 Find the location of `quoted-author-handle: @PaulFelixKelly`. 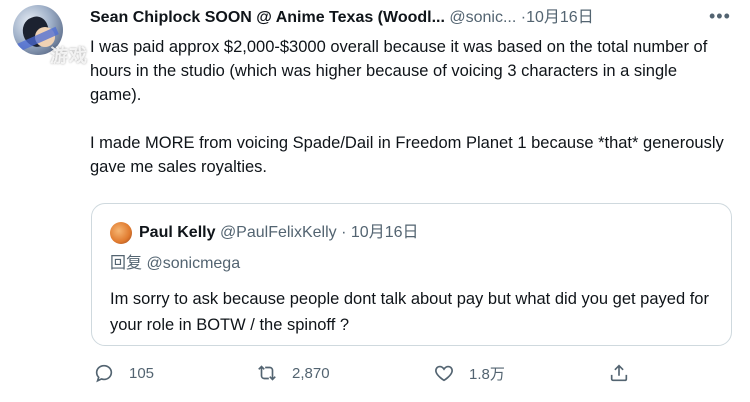

quoted-author-handle: @PaulFelixKelly is located at coordinates (278, 232).